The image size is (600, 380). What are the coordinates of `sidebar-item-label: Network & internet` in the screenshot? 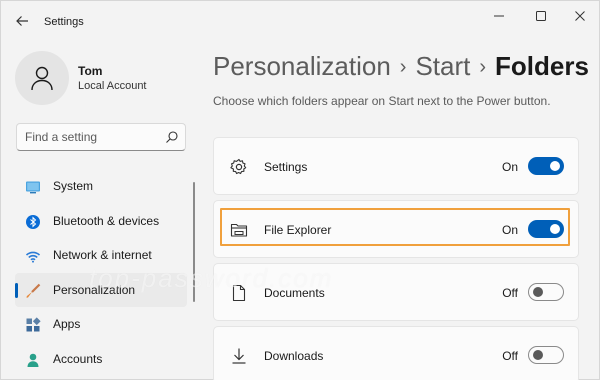 It's located at (102, 255).